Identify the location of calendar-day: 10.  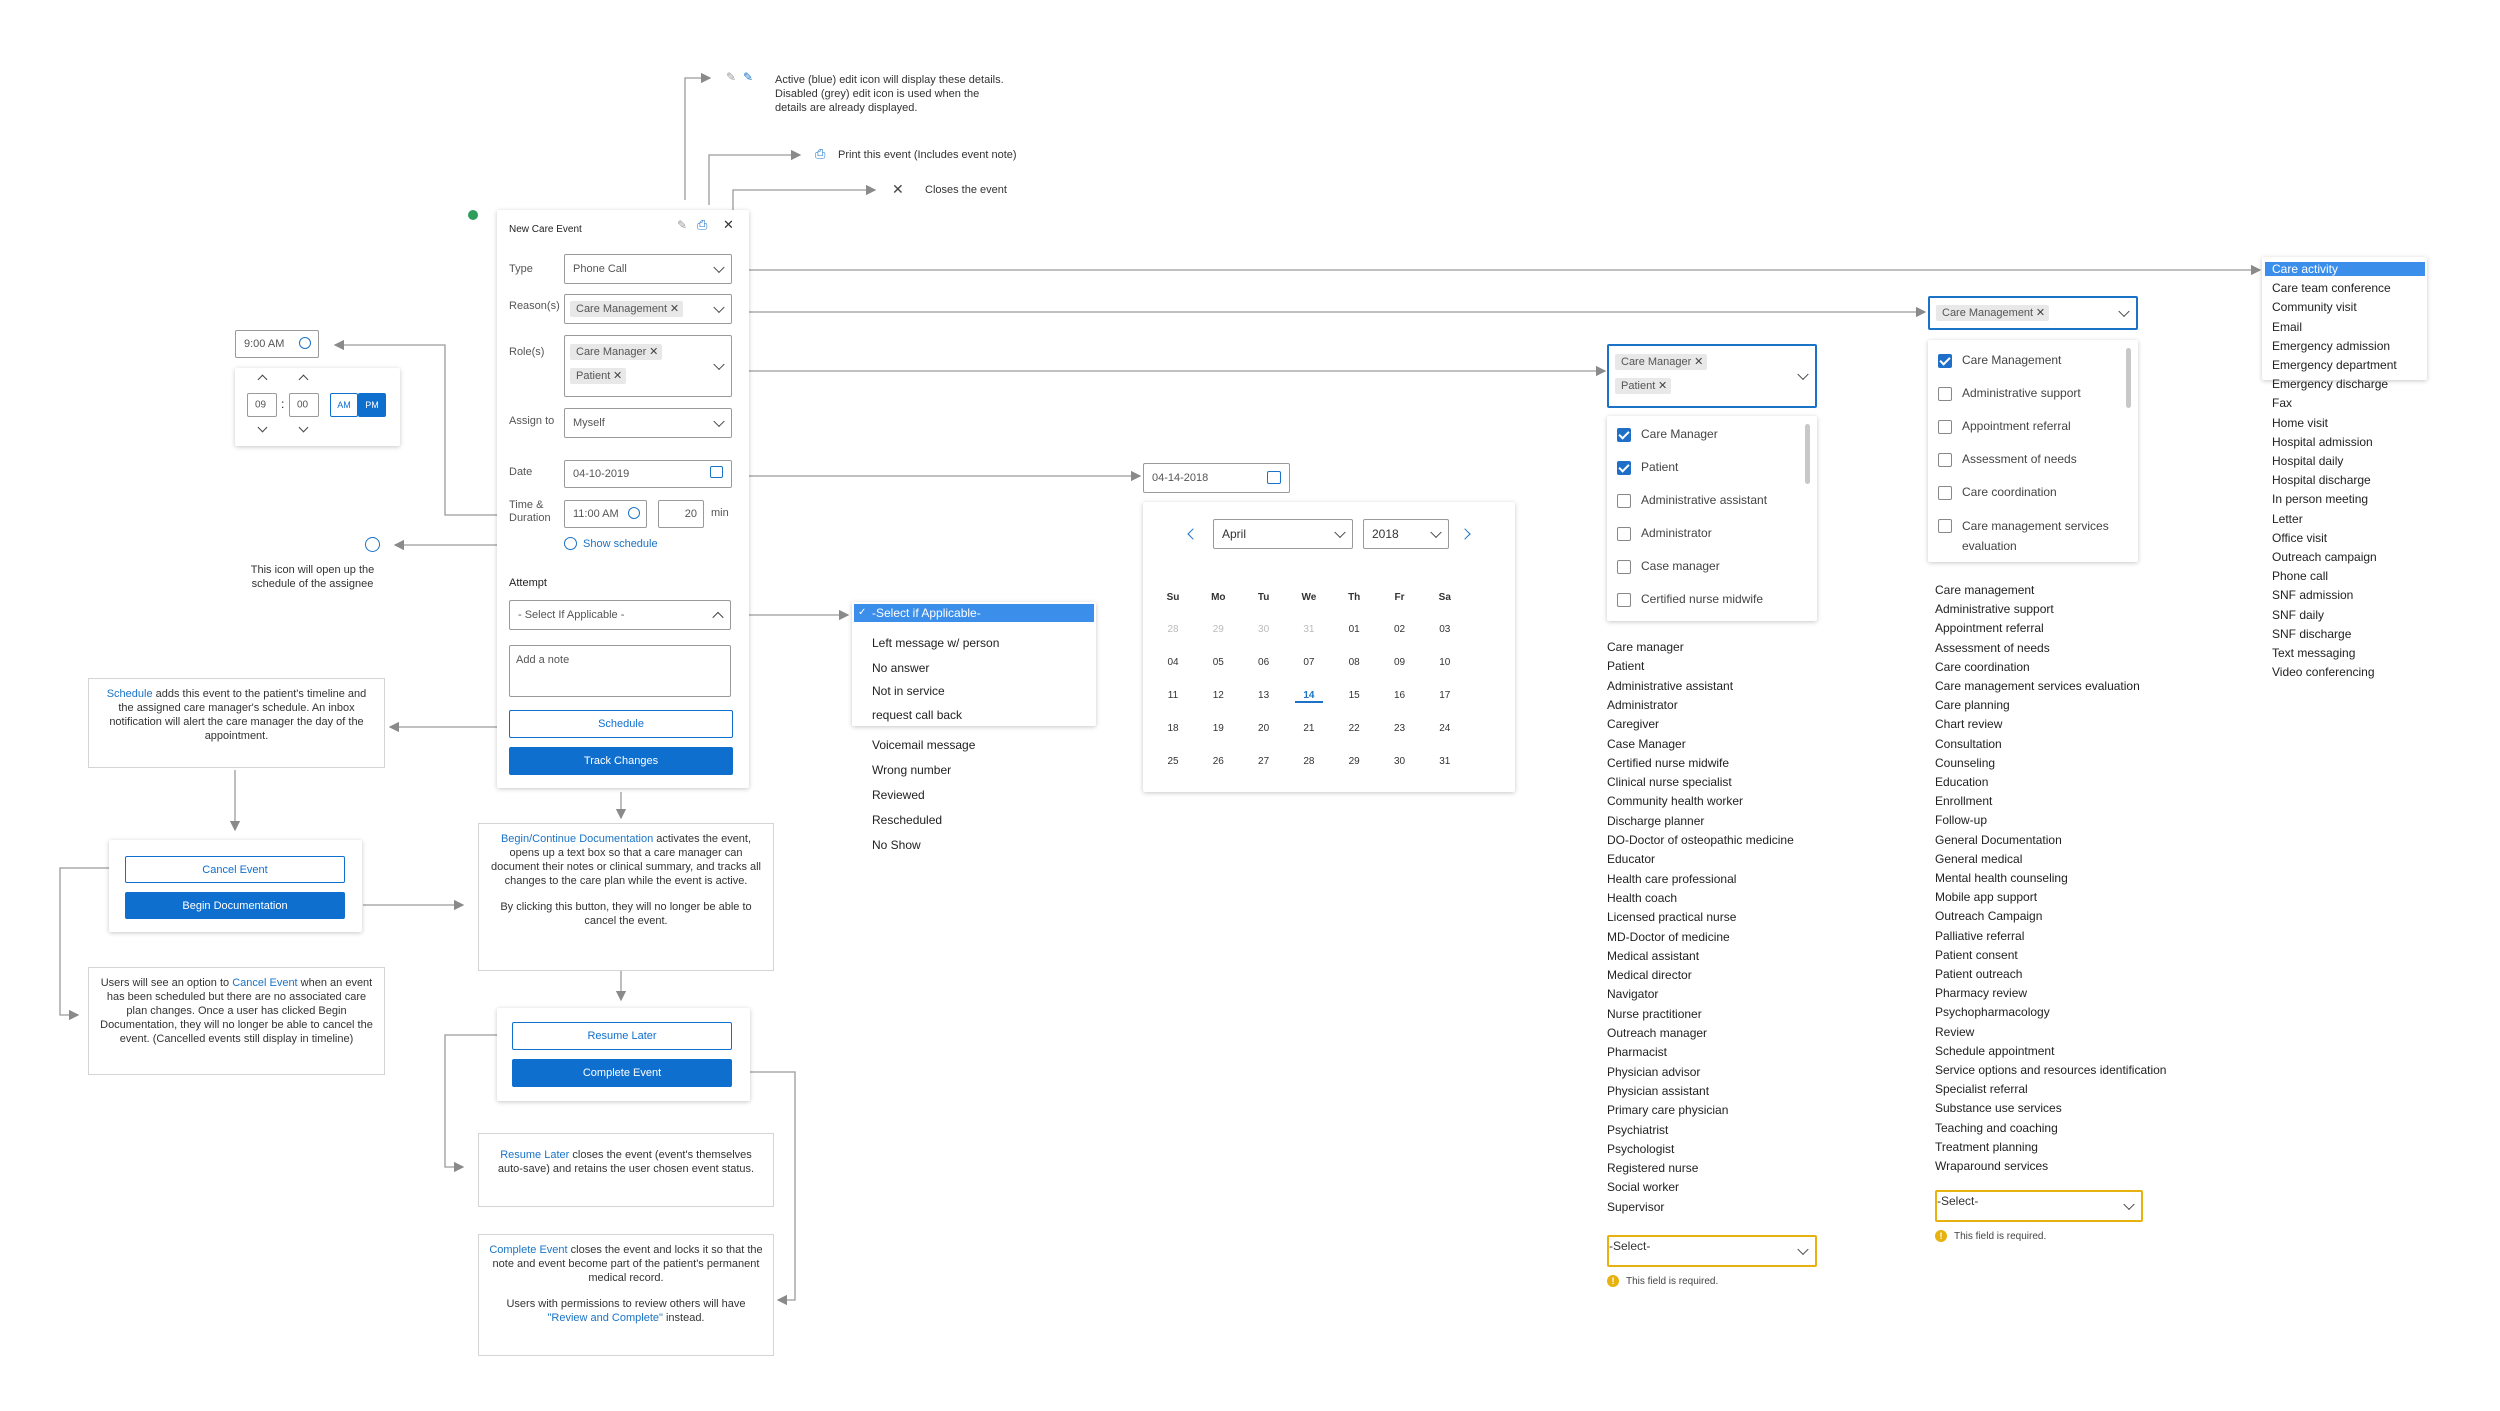
(1445, 662).